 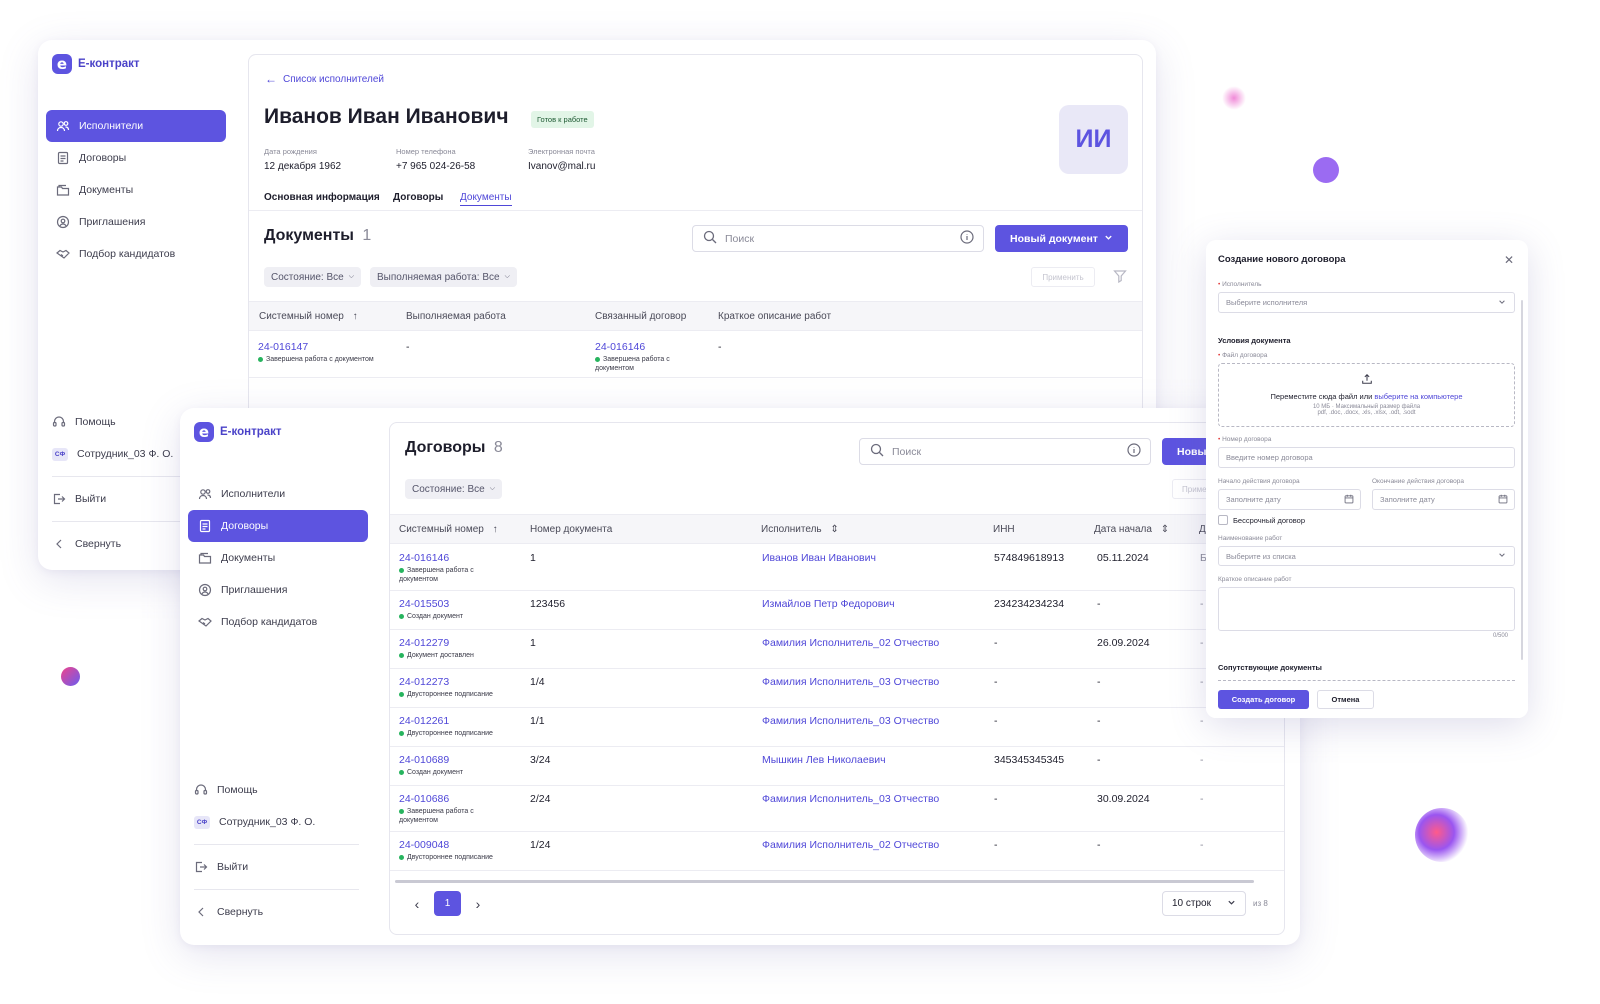 I want to click on collapse-button: Свернуть, so click(x=276, y=912).